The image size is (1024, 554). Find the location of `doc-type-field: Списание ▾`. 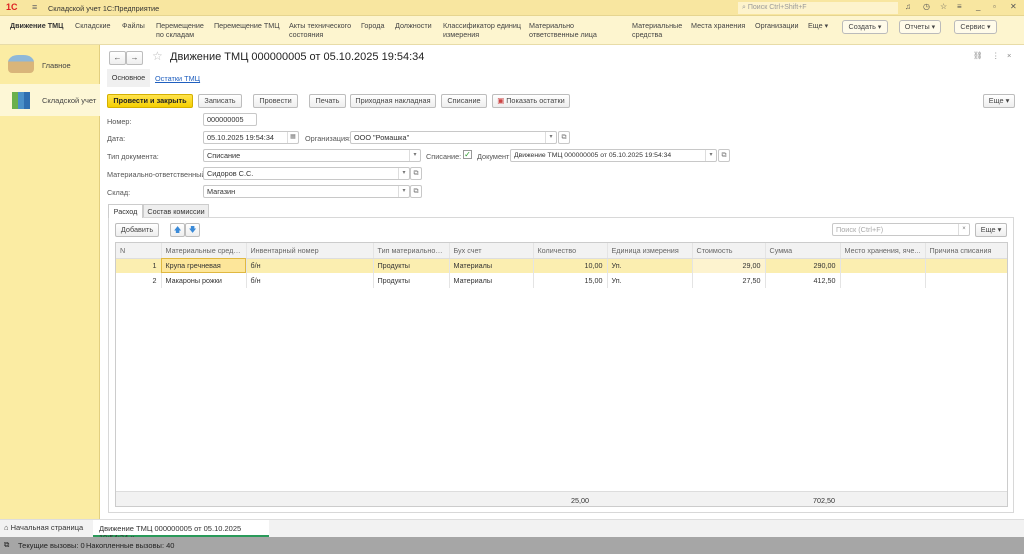

doc-type-field: Списание ▾ is located at coordinates (312, 155).